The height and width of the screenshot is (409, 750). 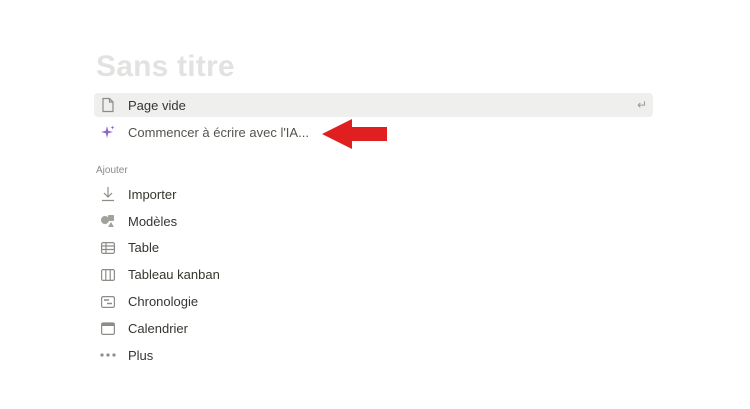 I want to click on calendar-option: Calendrier, so click(x=373, y=328).